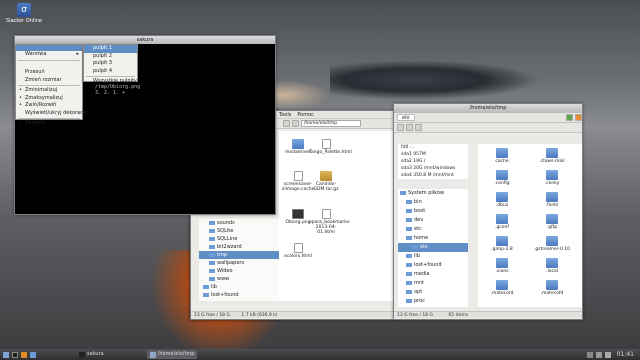  What do you see at coordinates (552, 288) in the screenshot?
I see `file-item: .matecofd` at bounding box center [552, 288].